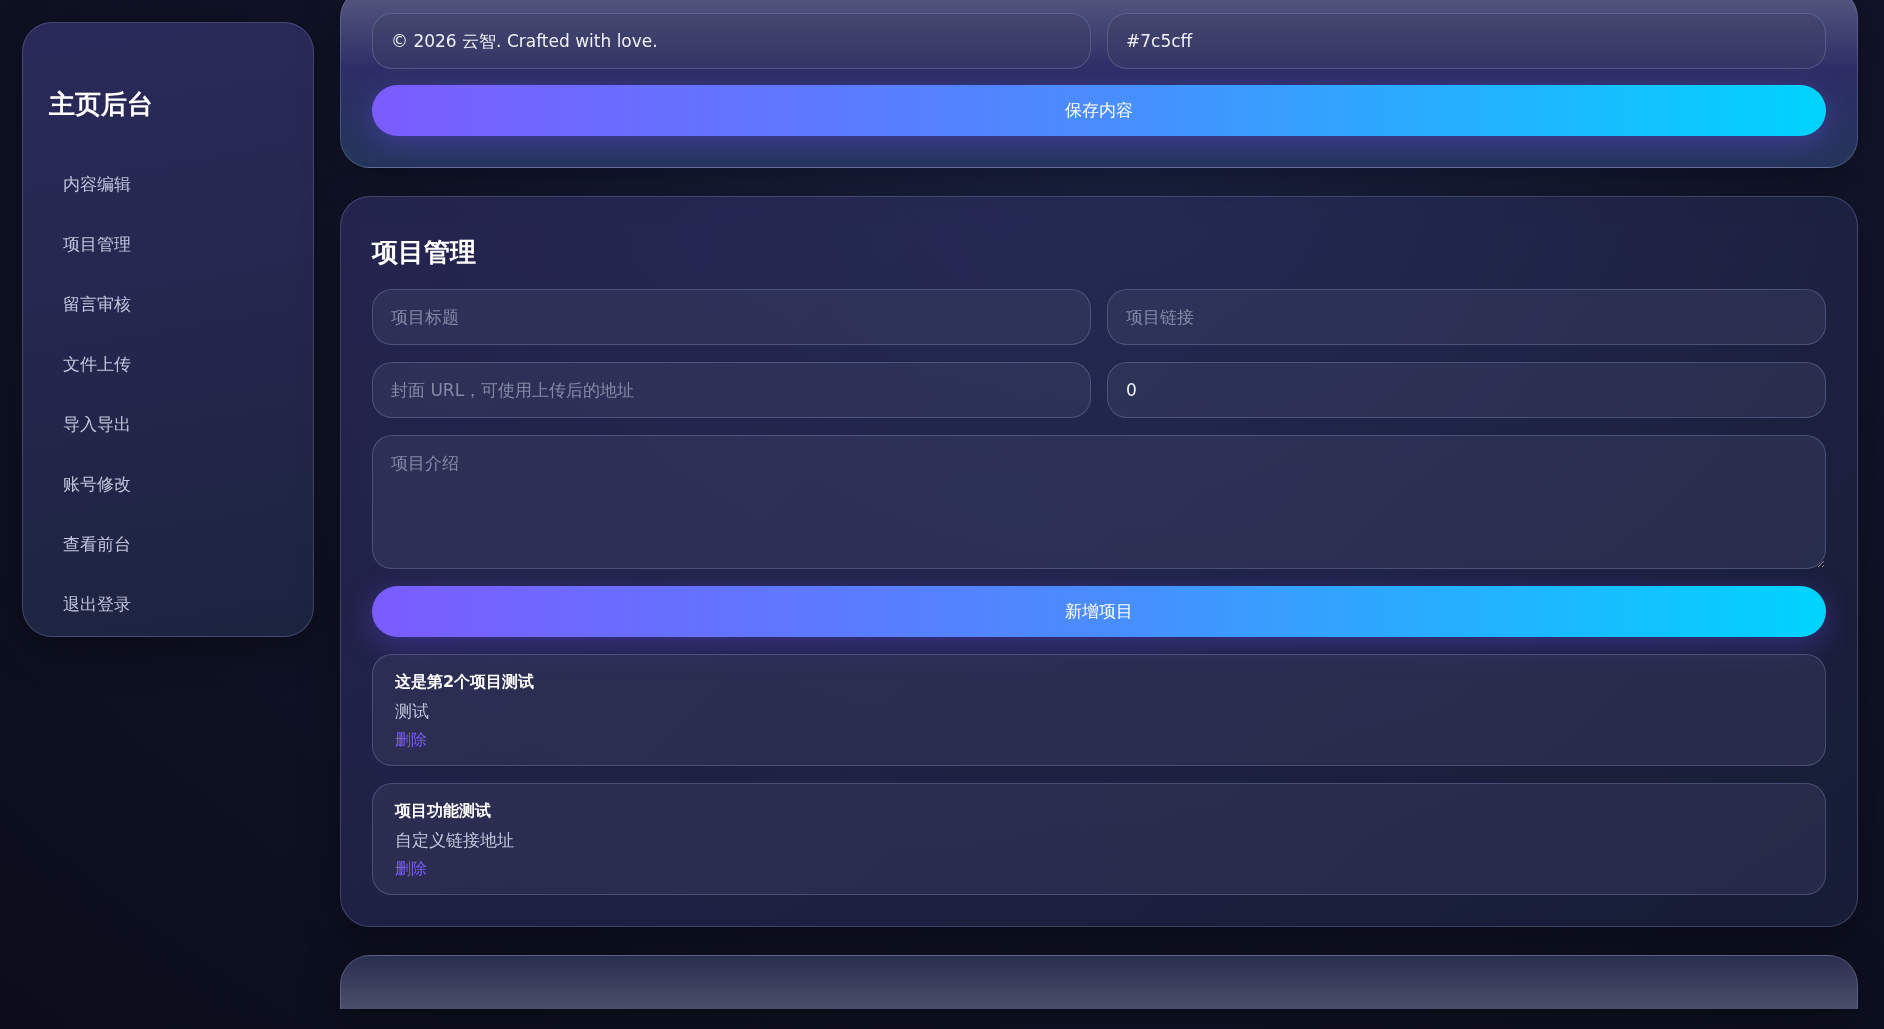 This screenshot has width=1884, height=1029. I want to click on input-field: #7c5cff, so click(1466, 41).